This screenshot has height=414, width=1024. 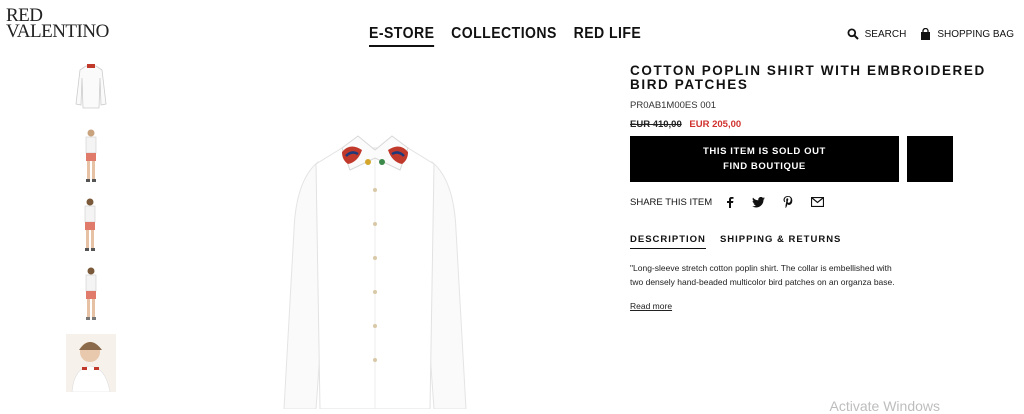 I want to click on nav-collections: COLLECTIONS, so click(x=504, y=36).